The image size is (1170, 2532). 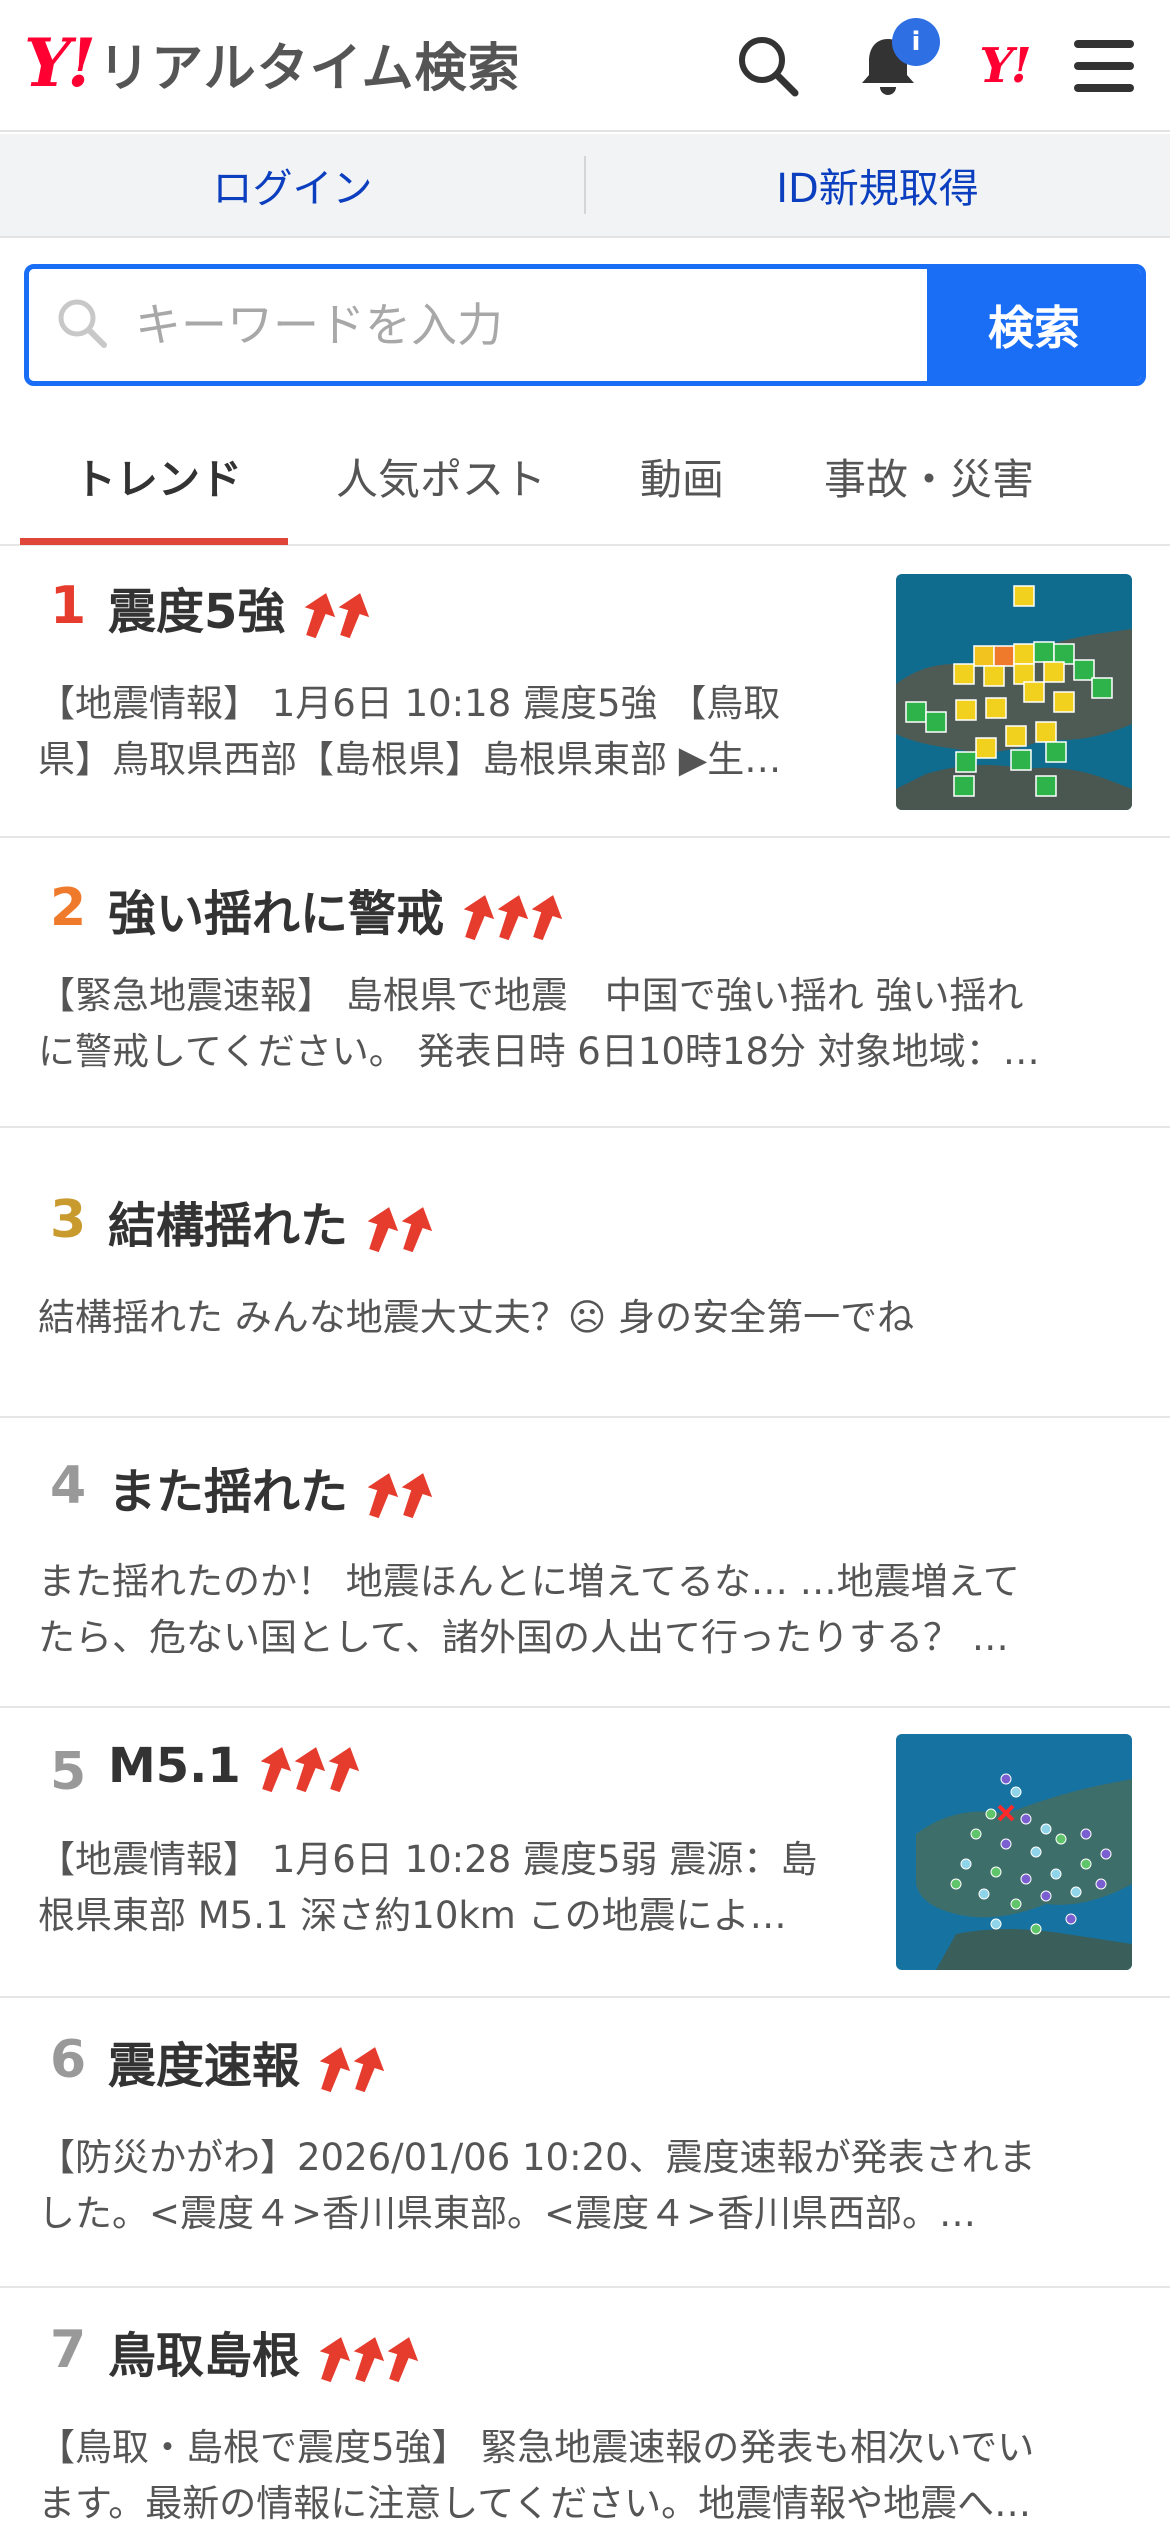 I want to click on trend-description: 結構揺れた みんな地震大丈夫？☹ 身の安全第一でね, so click(x=476, y=1318).